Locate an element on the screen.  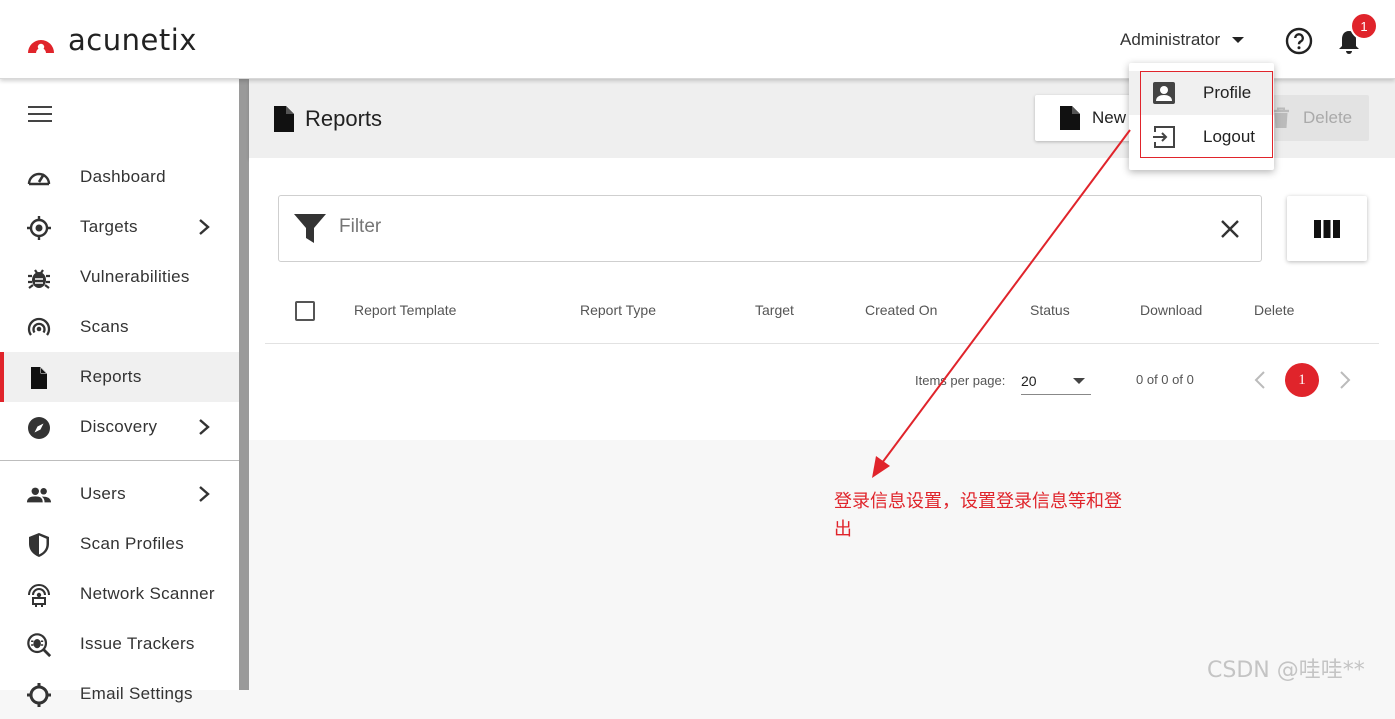
trash-icon is located at coordinates (1281, 117).